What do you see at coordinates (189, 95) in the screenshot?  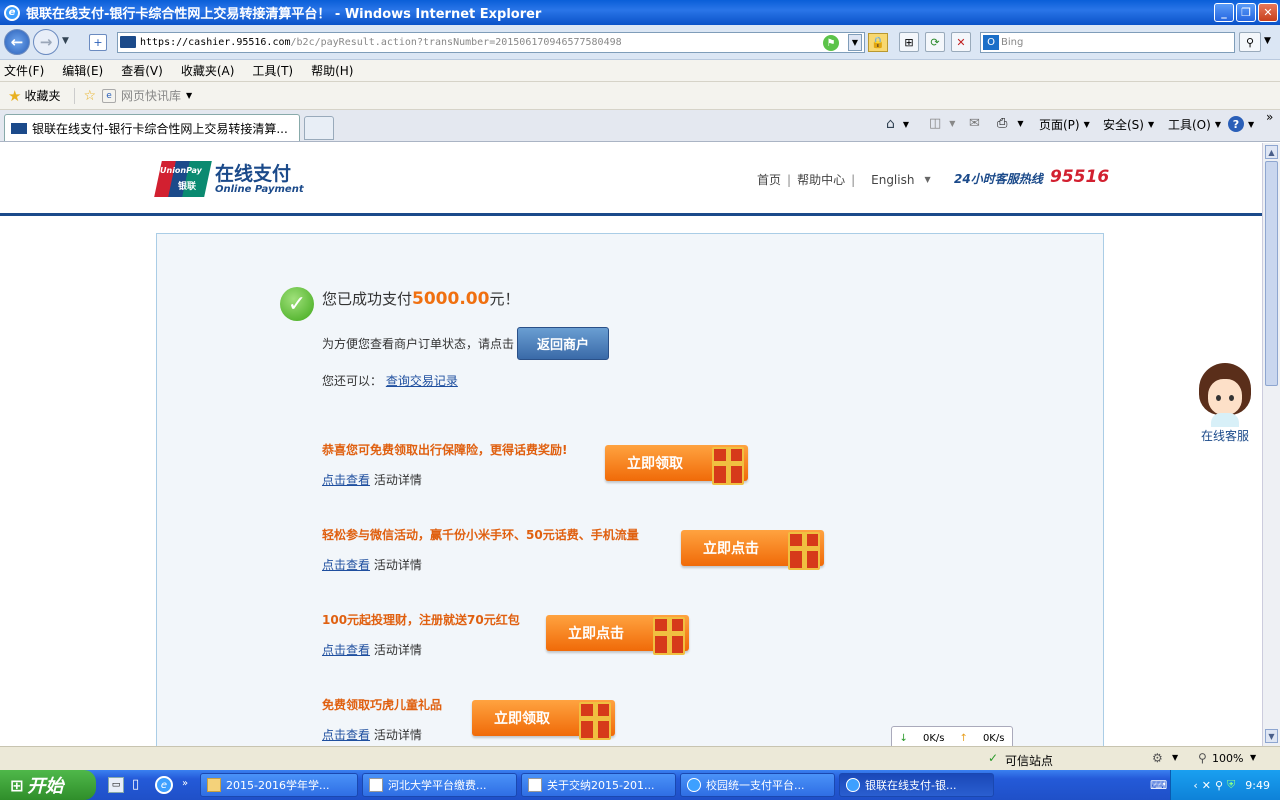 I see `web-slice-dropdown-icon: ▼` at bounding box center [189, 95].